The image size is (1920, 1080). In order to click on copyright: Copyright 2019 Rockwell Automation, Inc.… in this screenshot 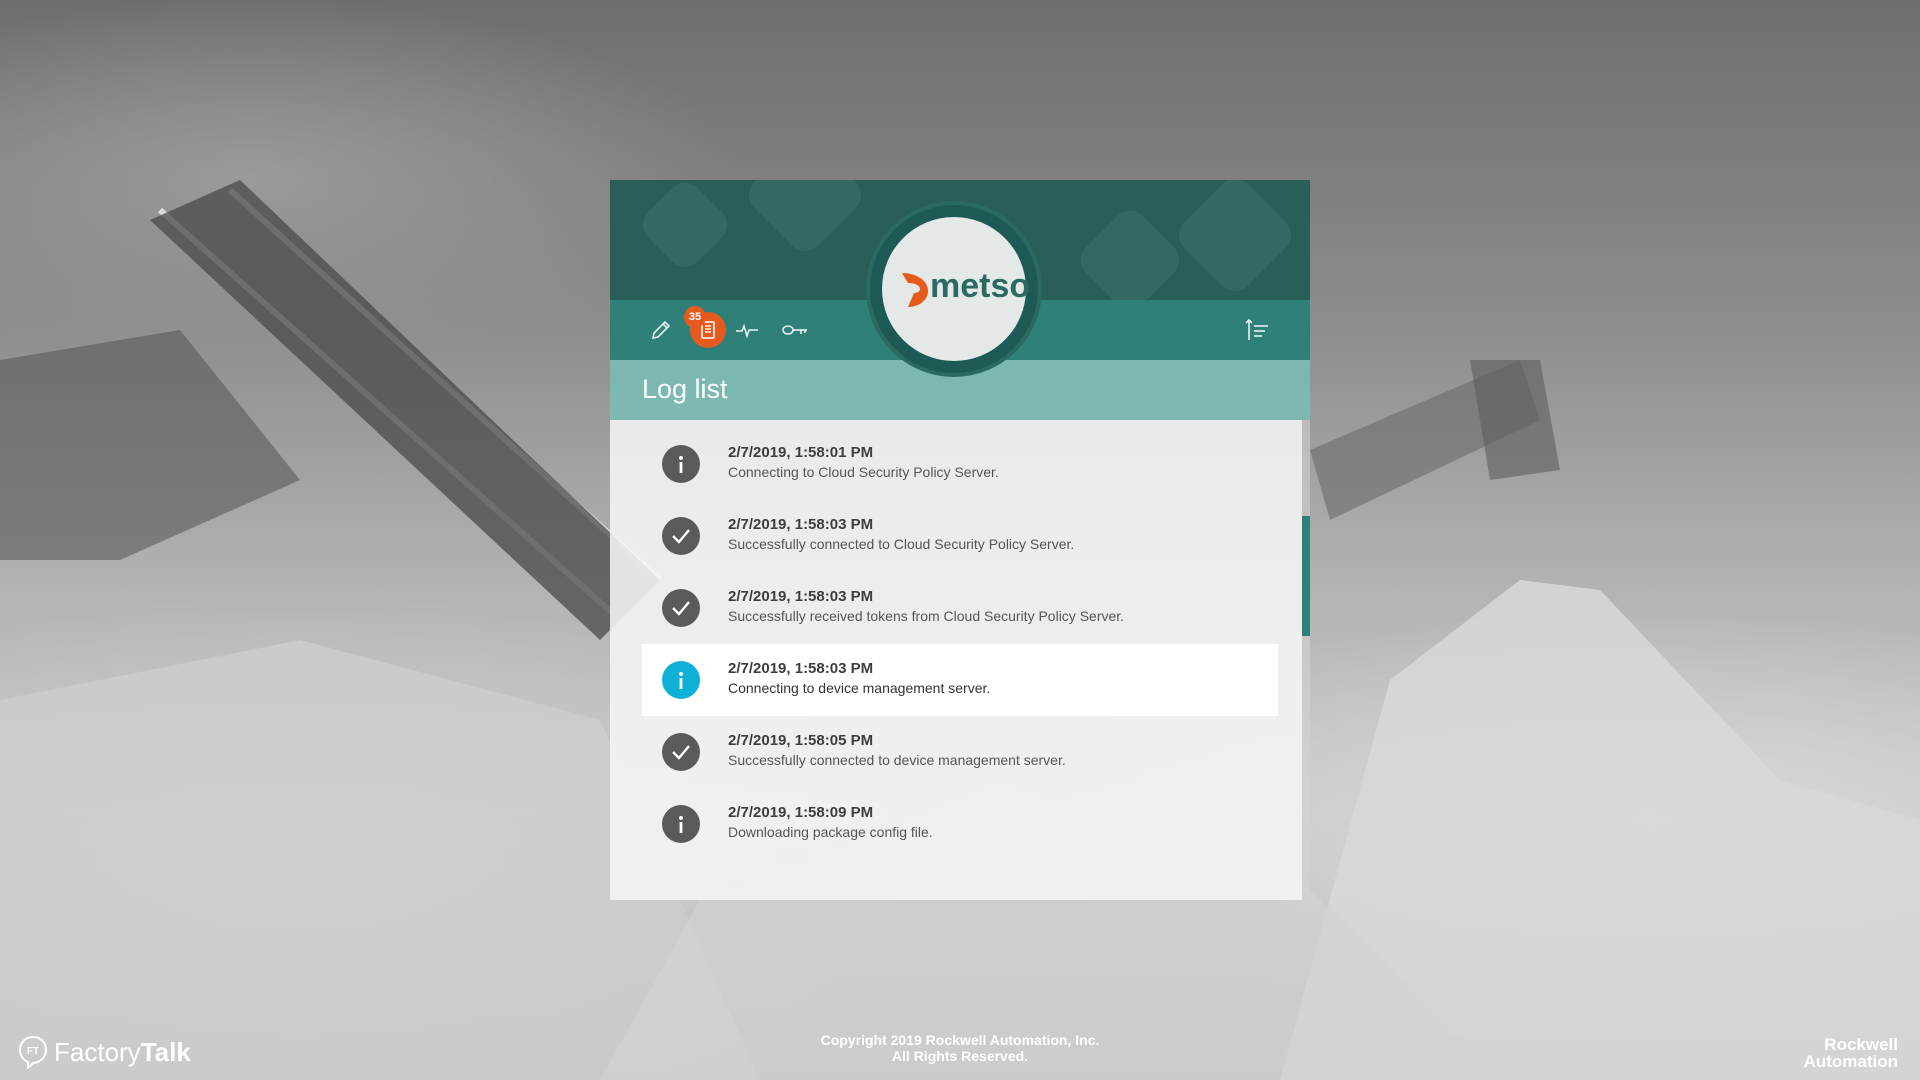, I will do `click(960, 1048)`.